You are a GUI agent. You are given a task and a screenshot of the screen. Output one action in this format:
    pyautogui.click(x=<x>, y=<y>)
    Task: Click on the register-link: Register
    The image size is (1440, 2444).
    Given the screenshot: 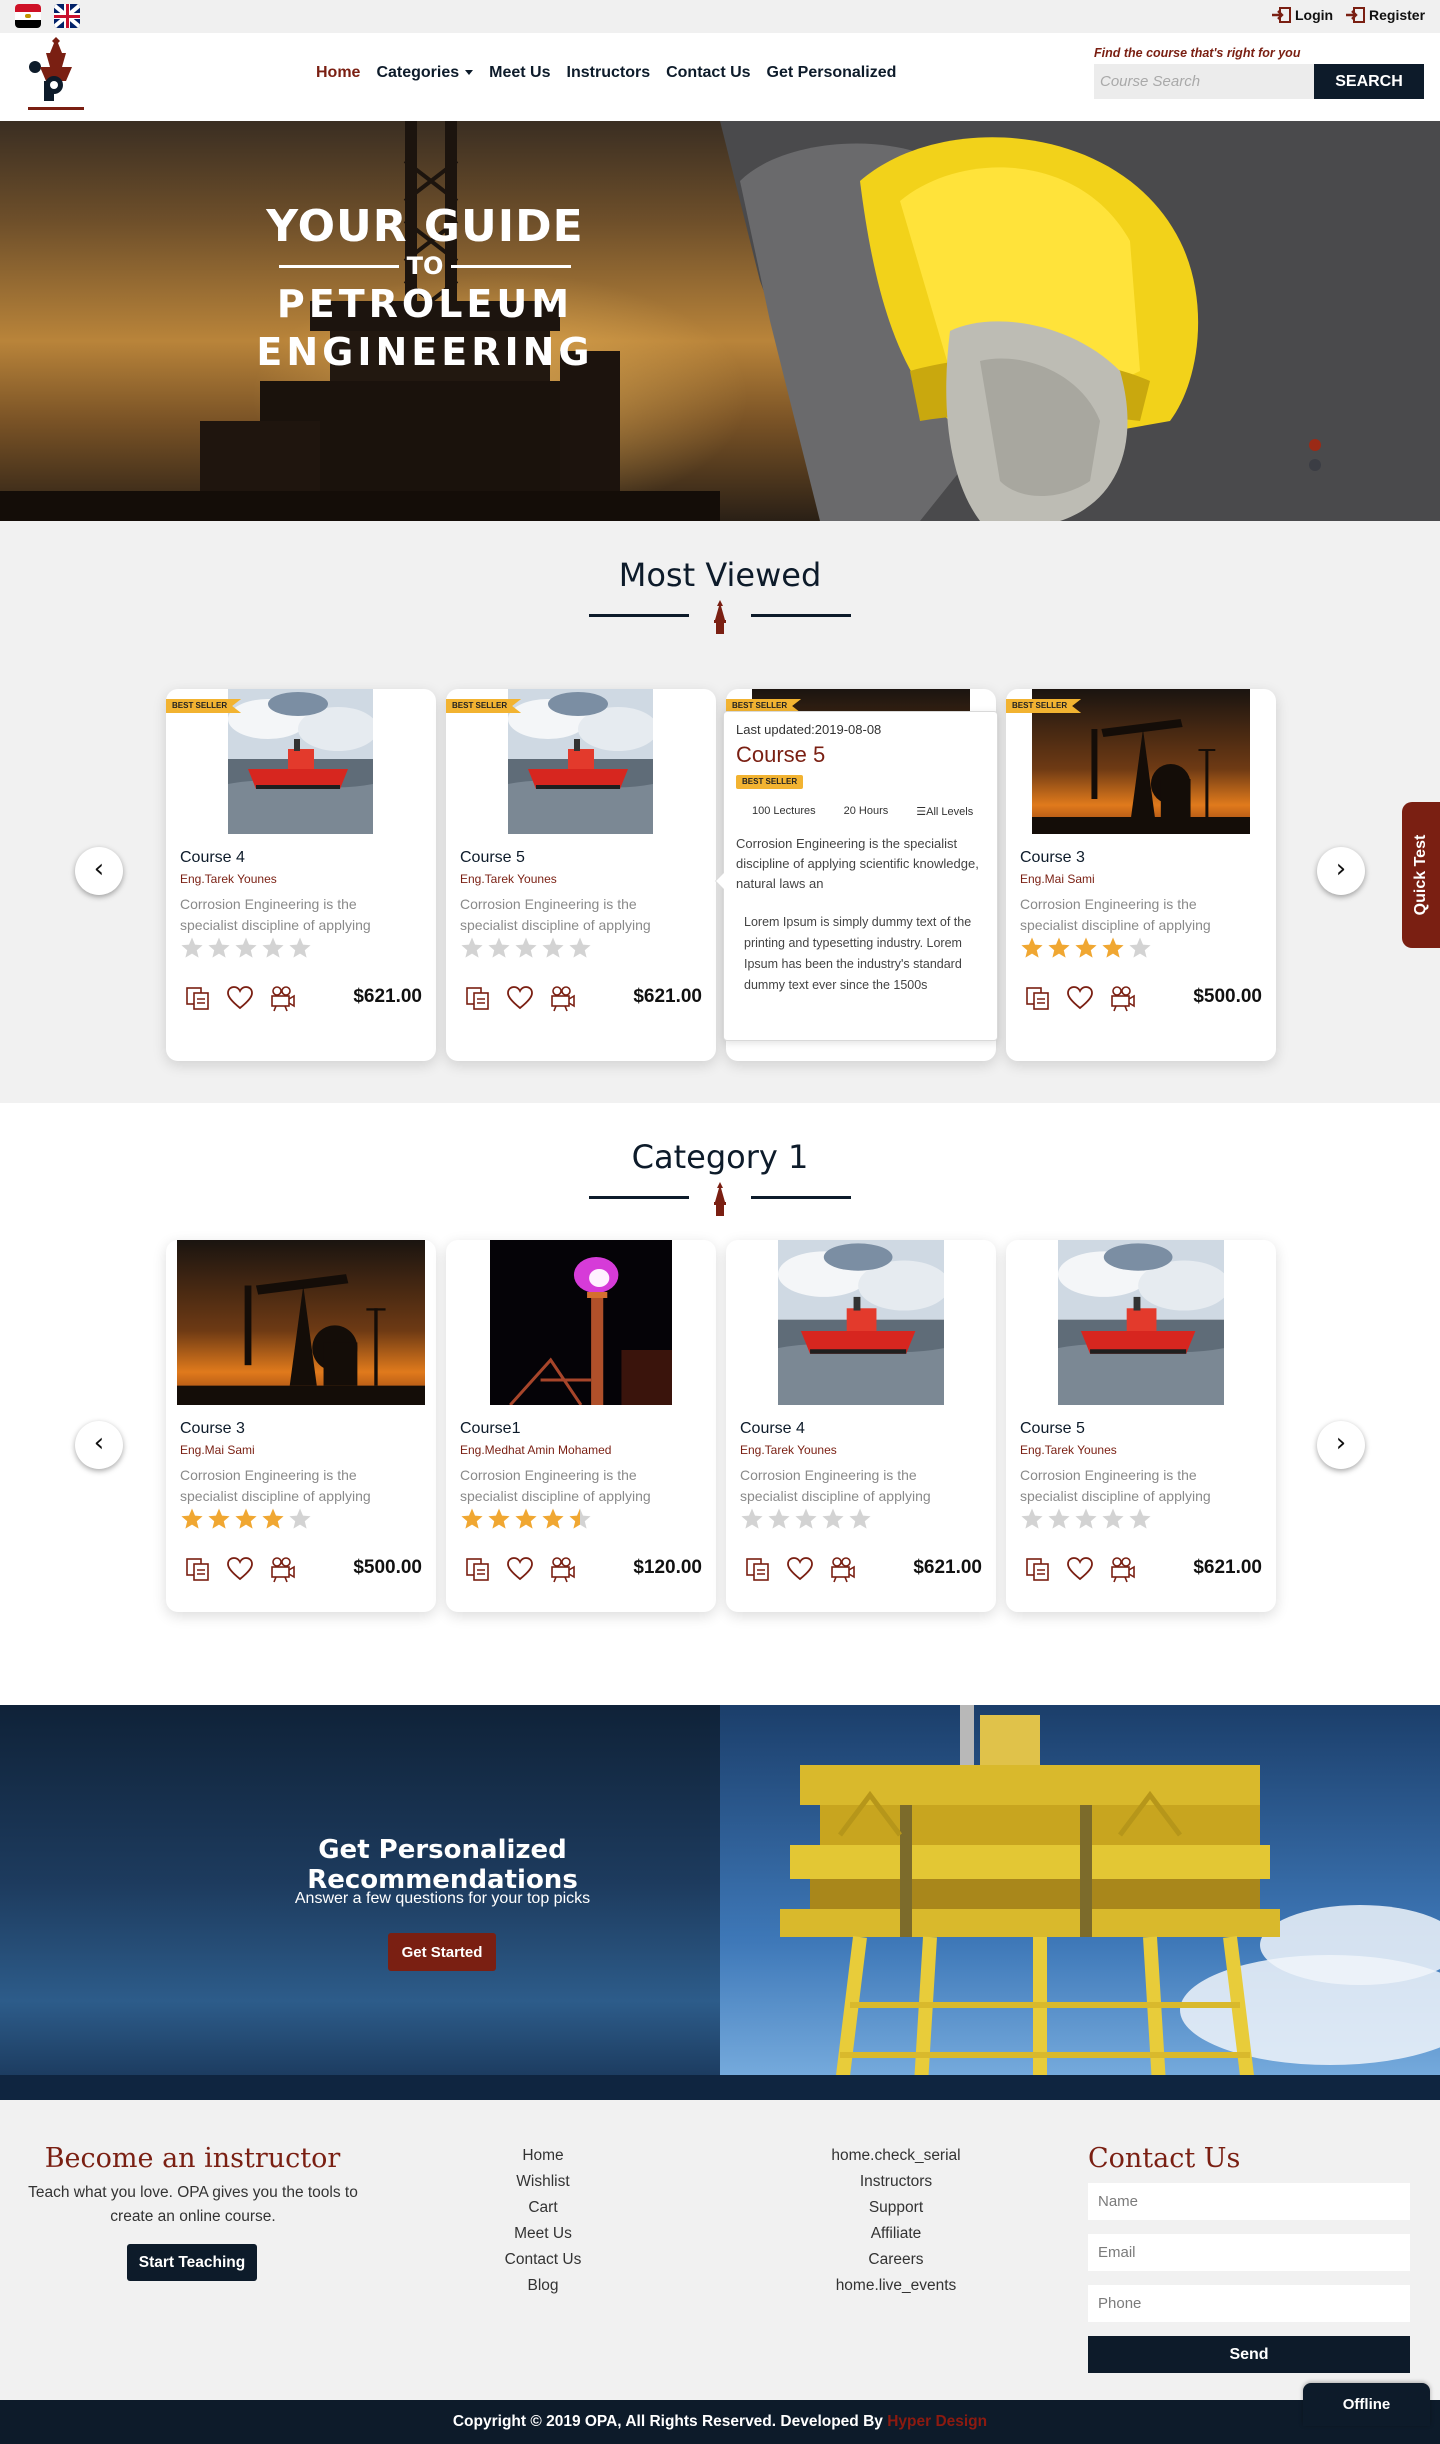 What is the action you would take?
    pyautogui.click(x=1385, y=15)
    